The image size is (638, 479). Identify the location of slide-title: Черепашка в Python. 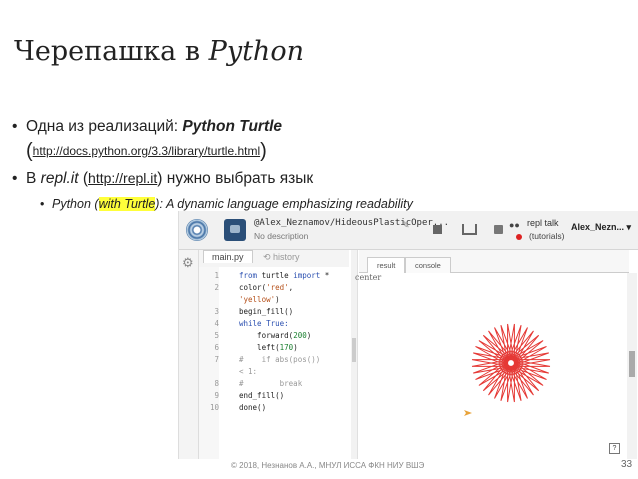
(159, 51).